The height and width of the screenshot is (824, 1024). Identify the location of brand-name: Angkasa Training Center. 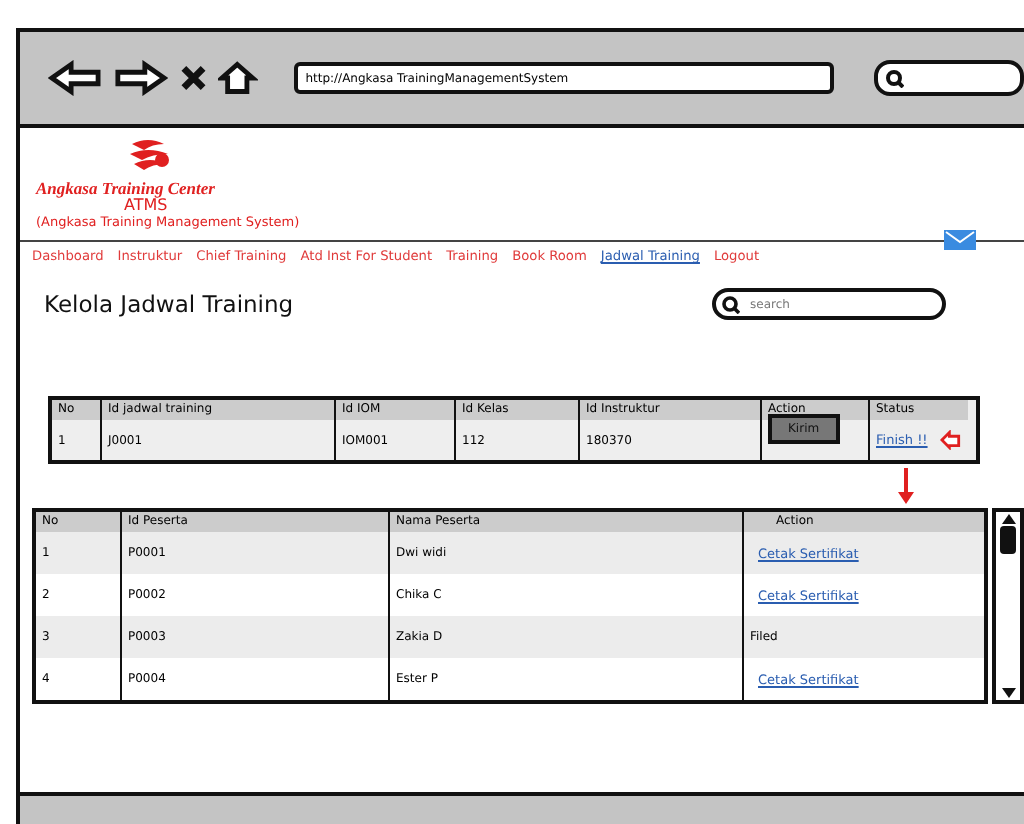
(126, 188).